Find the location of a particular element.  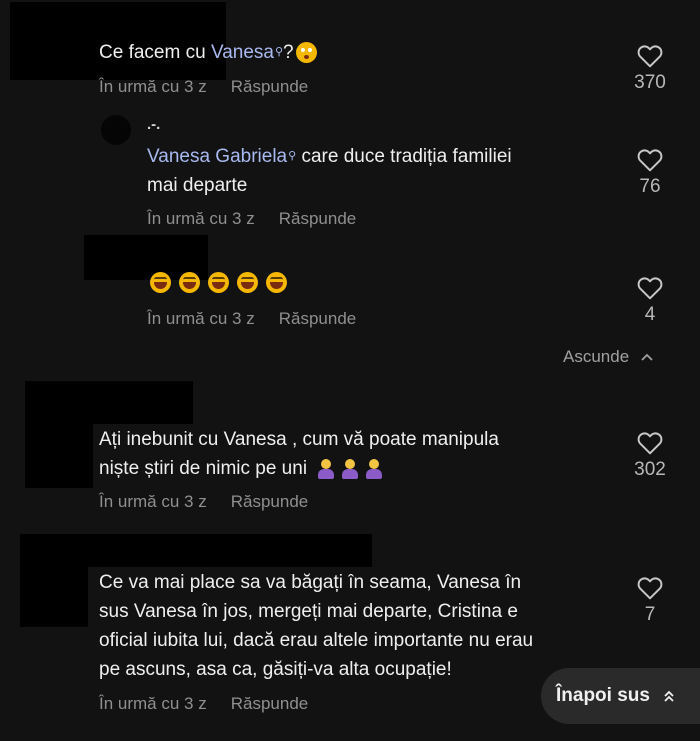

emoji-row is located at coordinates (222, 282).